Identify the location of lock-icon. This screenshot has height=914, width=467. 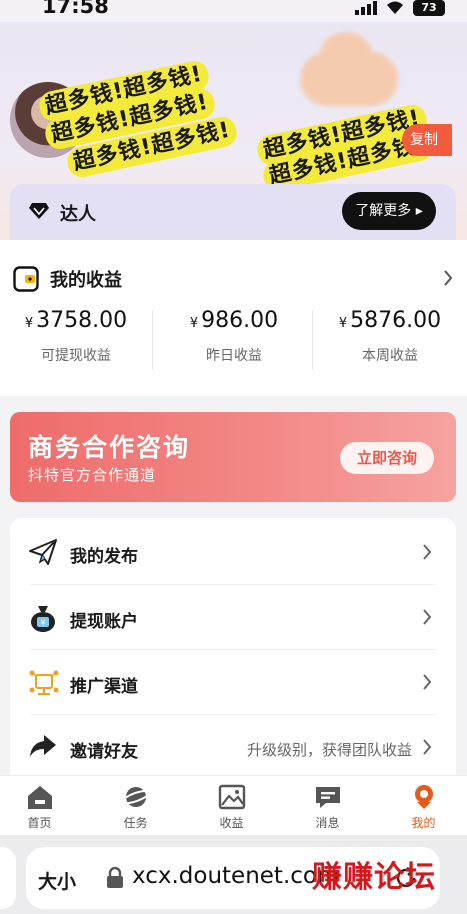
(115, 877).